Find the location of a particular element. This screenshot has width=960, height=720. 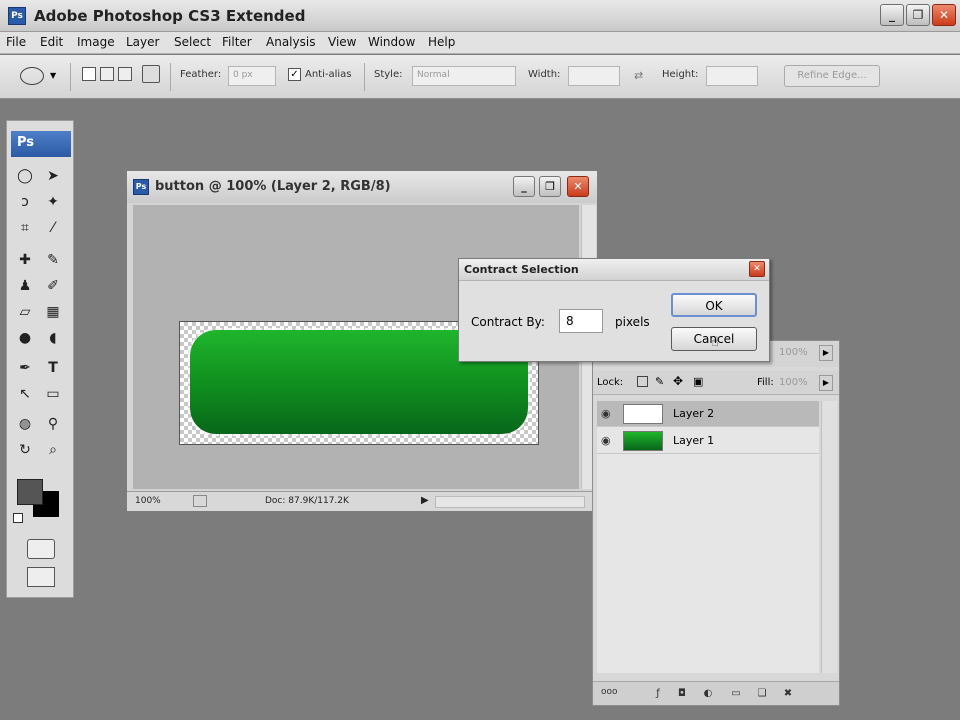

subtract-from-selection-icon is located at coordinates (125, 74).